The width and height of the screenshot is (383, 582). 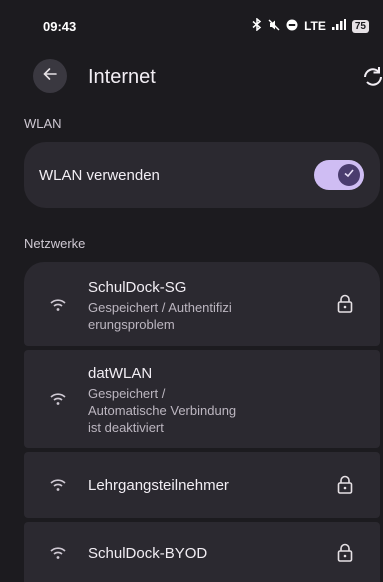 I want to click on page-title: Internet, so click(x=122, y=77).